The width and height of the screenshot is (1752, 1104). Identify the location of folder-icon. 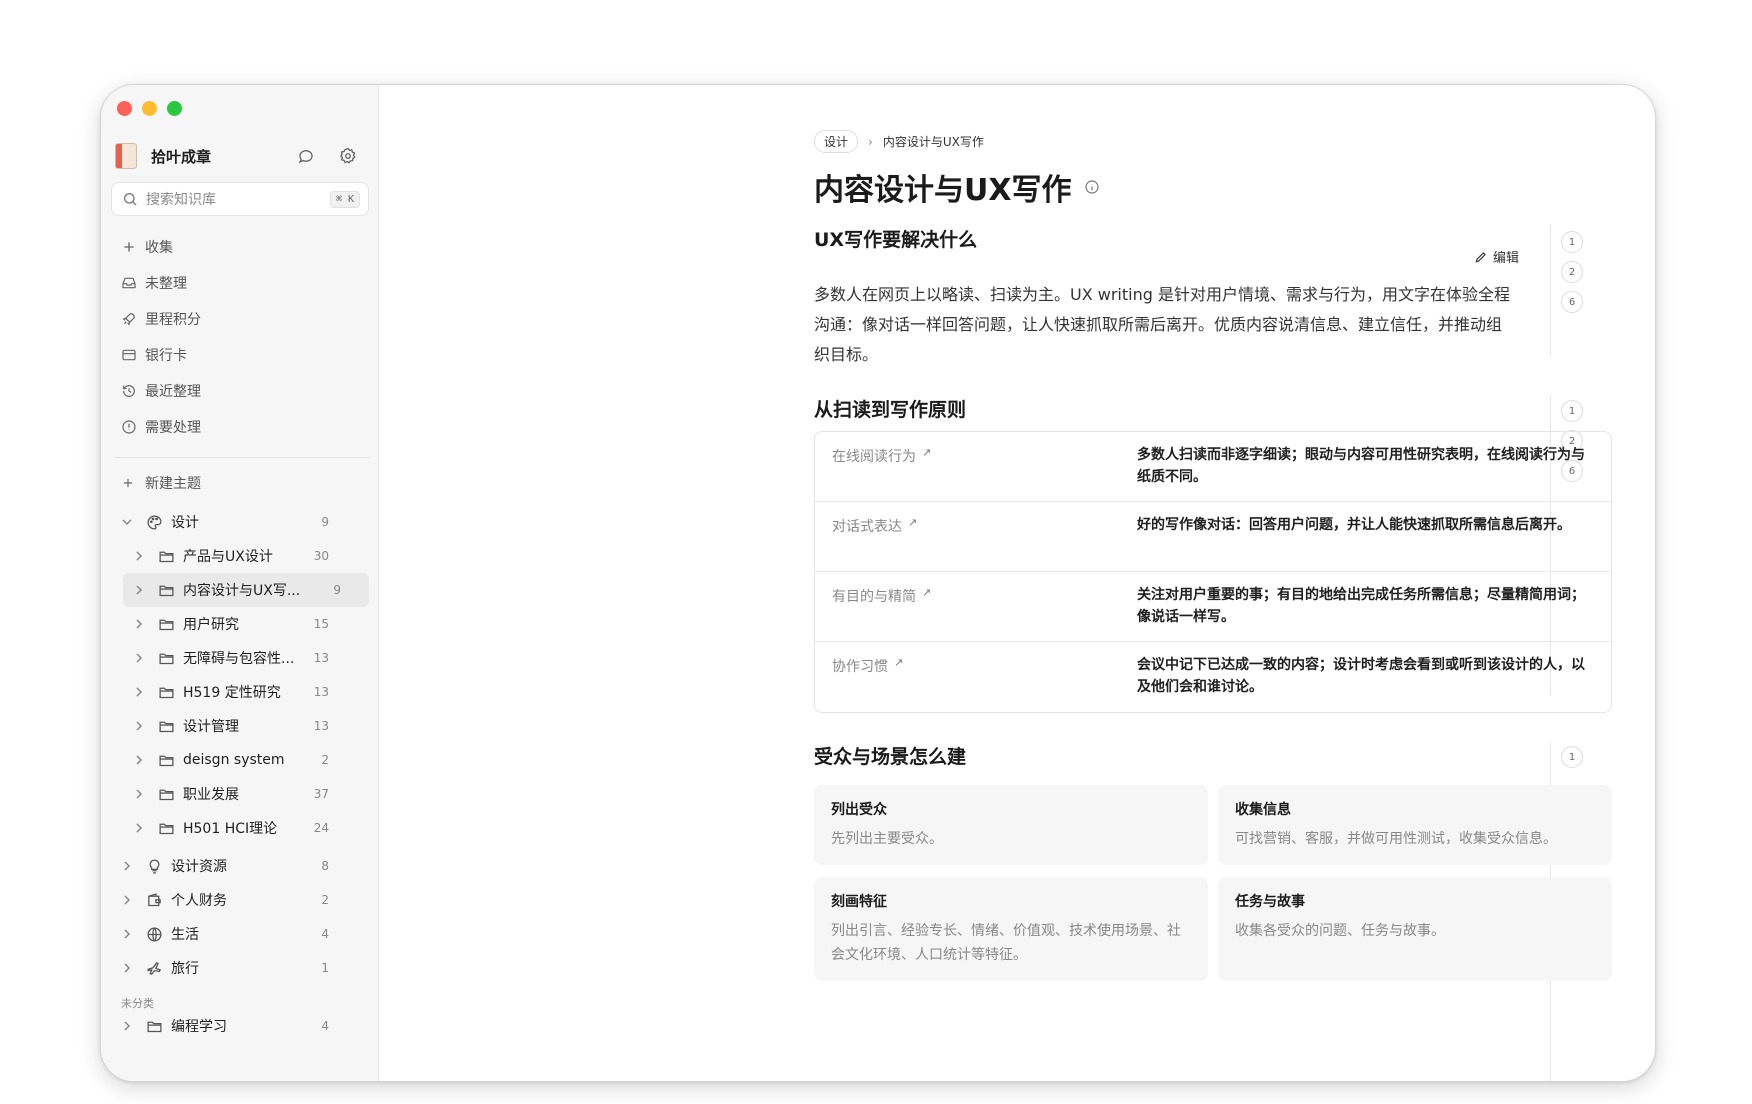
(166, 556).